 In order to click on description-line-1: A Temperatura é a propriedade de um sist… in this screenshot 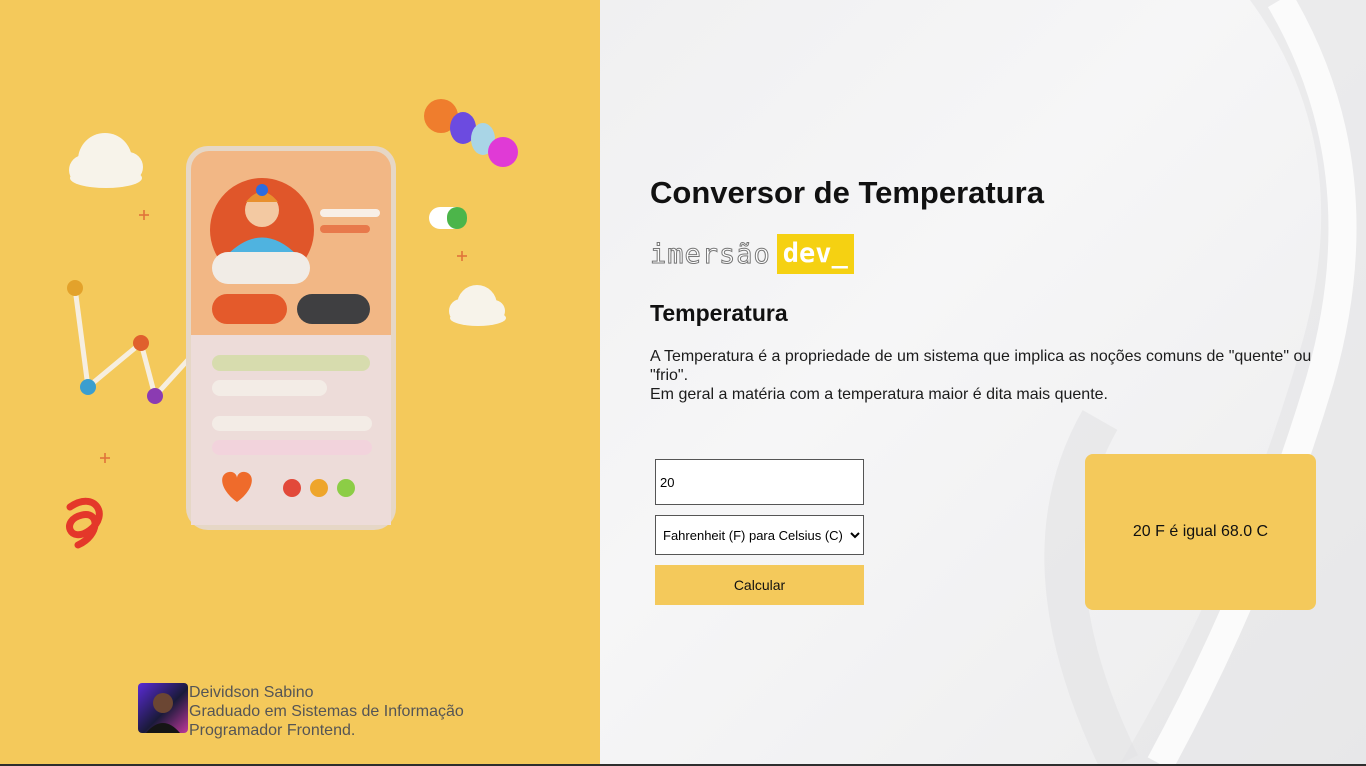, I will do `click(981, 366)`.